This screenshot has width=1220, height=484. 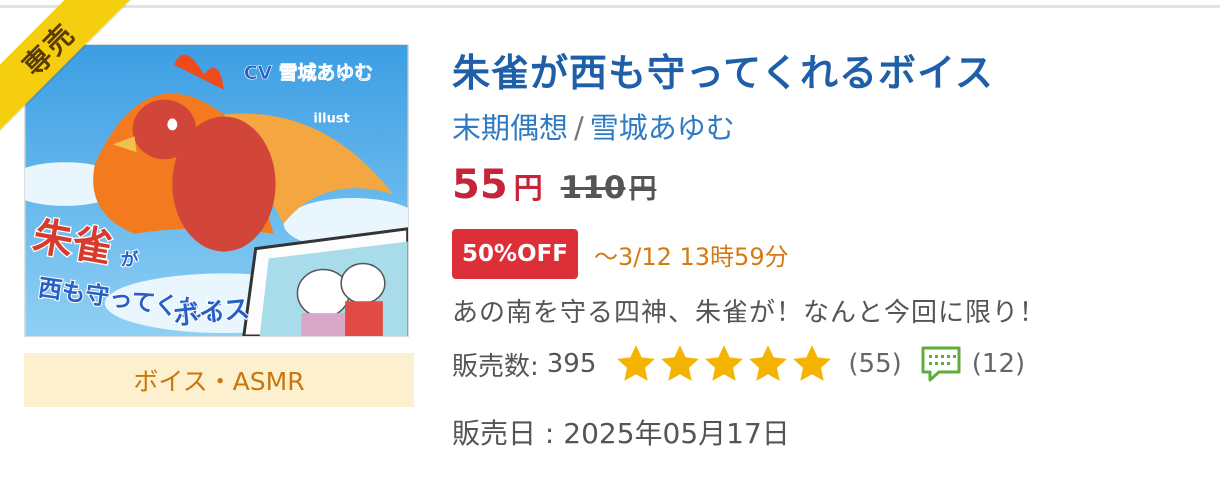 I want to click on price-row: 55 円 110 円, so click(x=554, y=187).